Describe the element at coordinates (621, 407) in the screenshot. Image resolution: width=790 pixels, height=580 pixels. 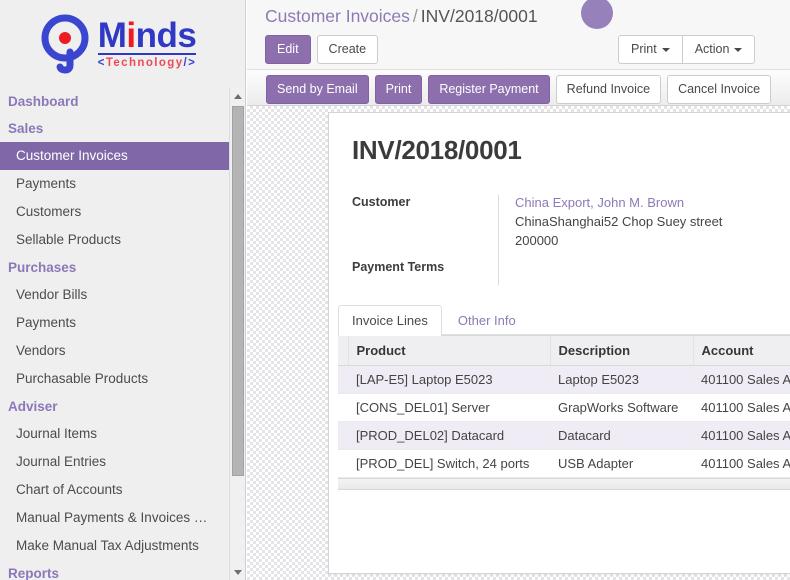
I see `cell-description: GrapWorks Software` at that location.